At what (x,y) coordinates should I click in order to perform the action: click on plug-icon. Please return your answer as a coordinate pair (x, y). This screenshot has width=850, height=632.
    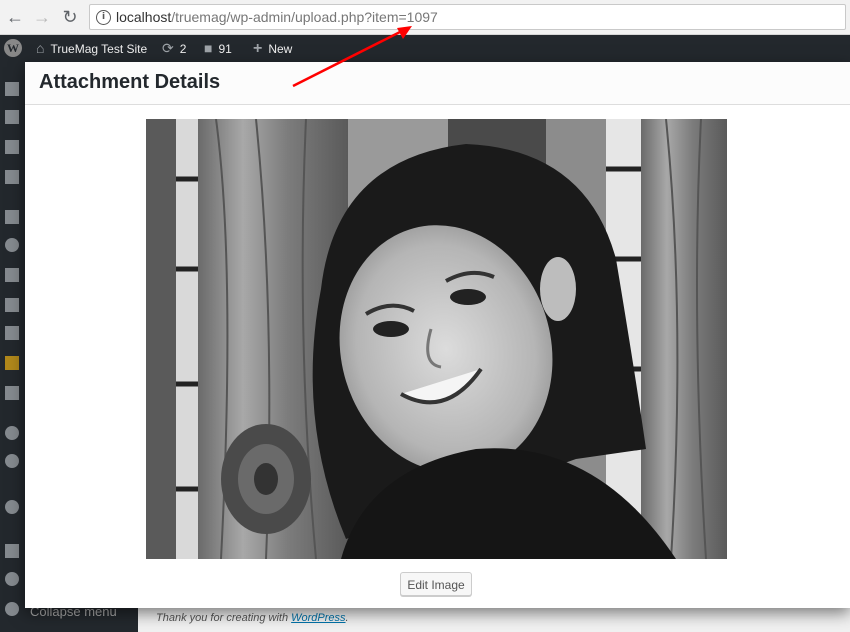
    Looking at the image, I should click on (12, 275).